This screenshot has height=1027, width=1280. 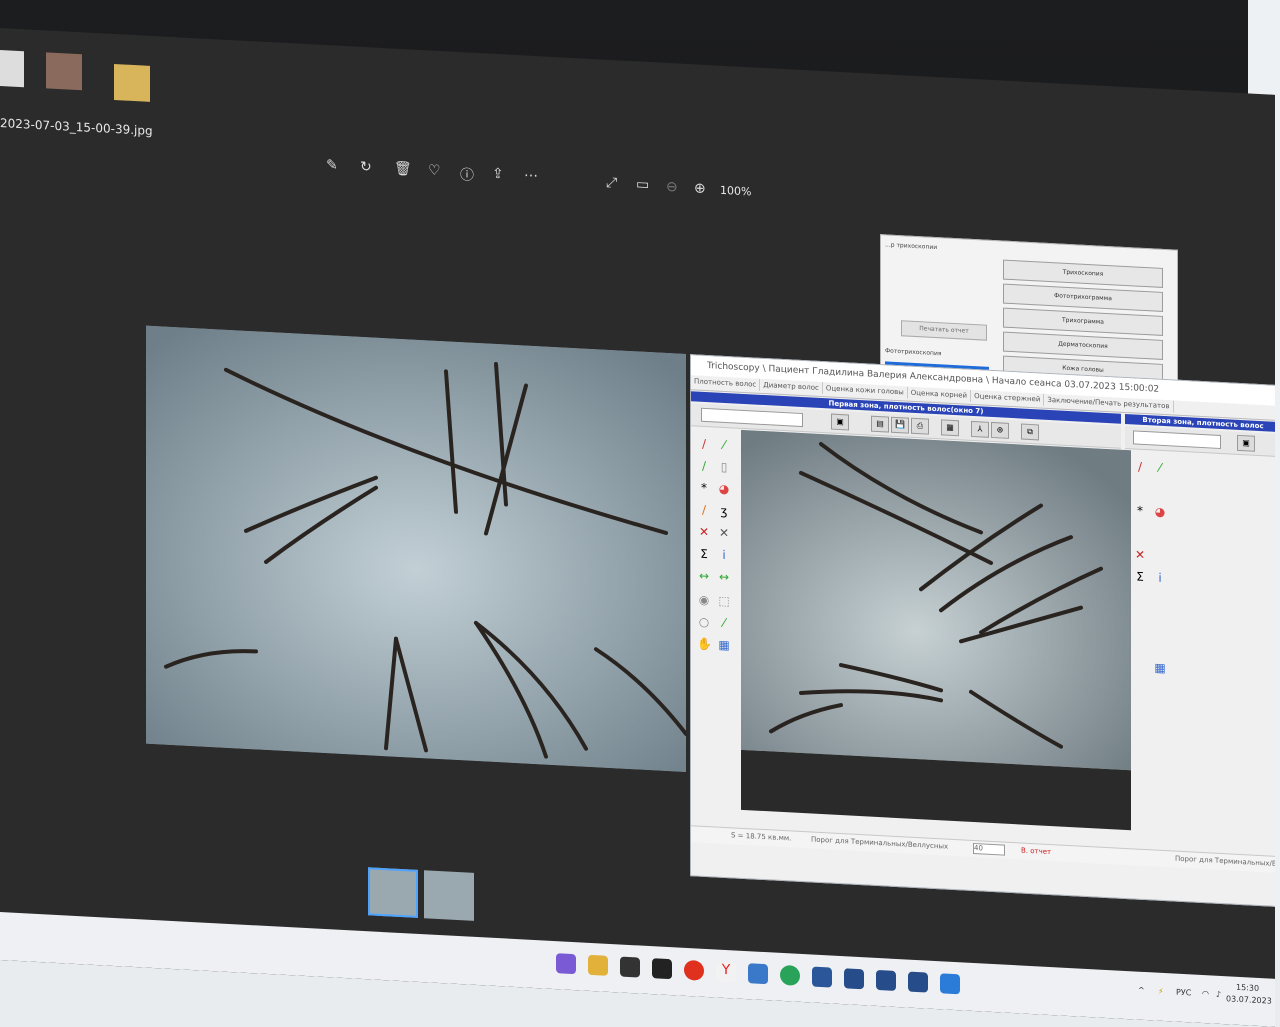 I want to click on chrome-icon, so click(x=790, y=975).